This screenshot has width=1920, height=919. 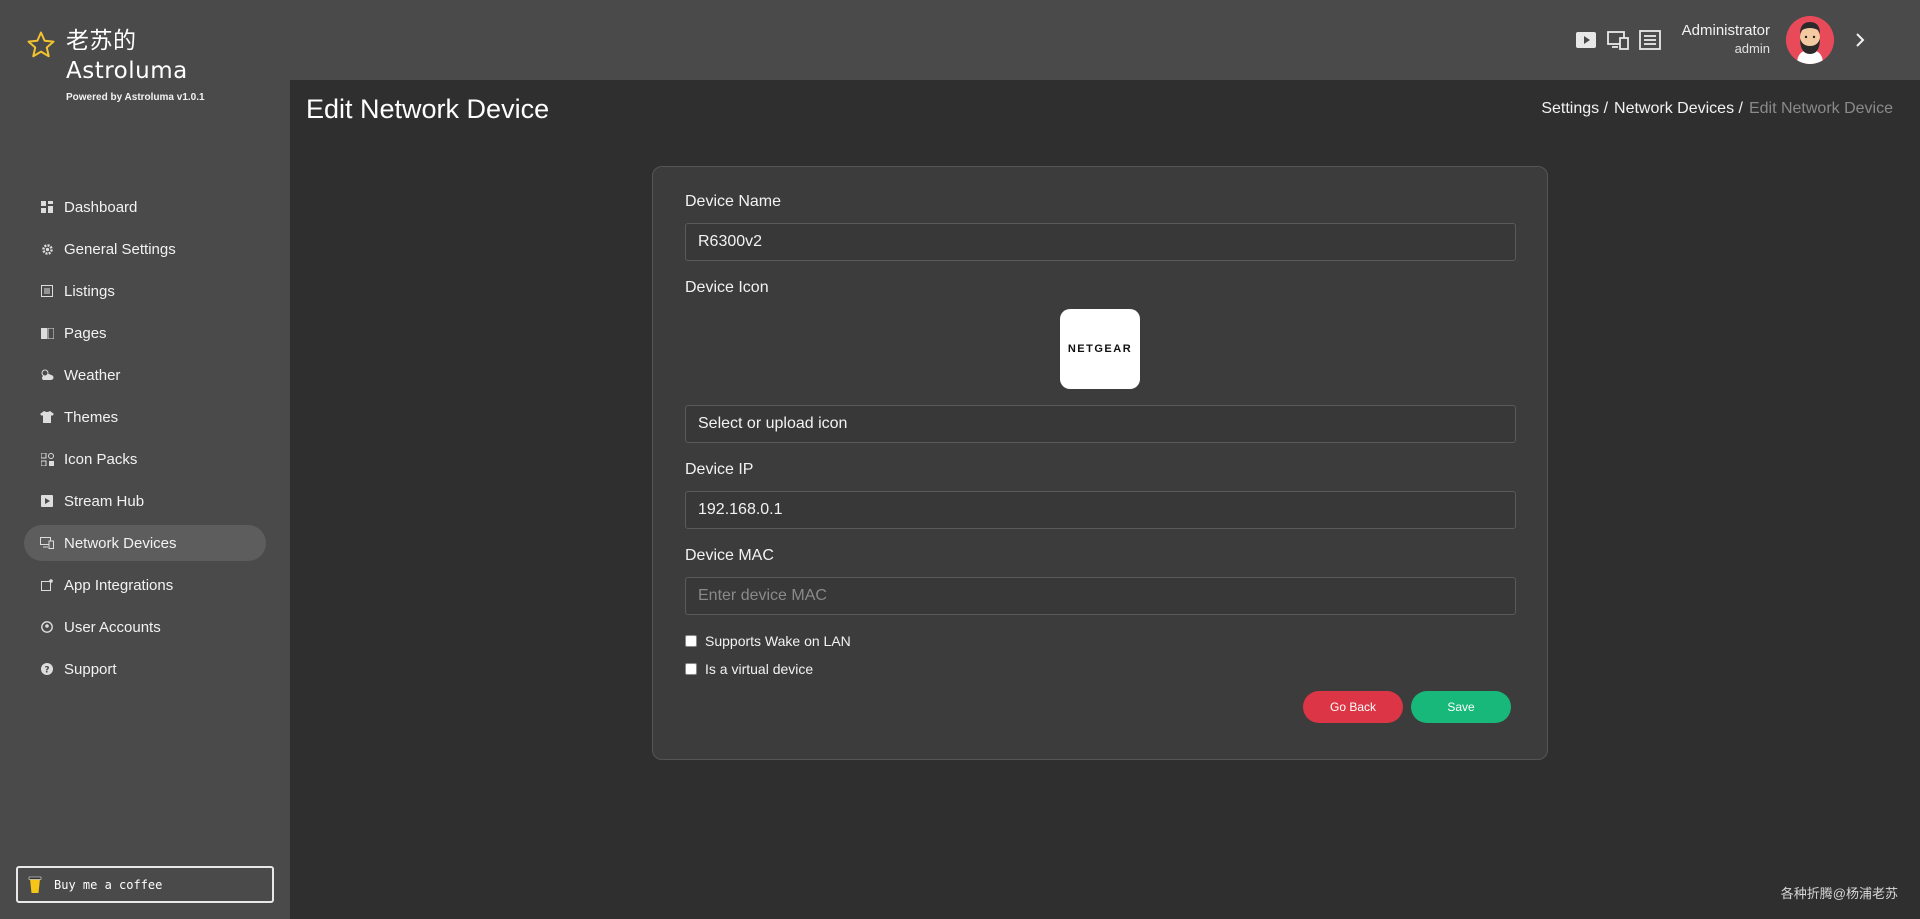 I want to click on brand-title-line1: 老苏的, so click(x=101, y=41).